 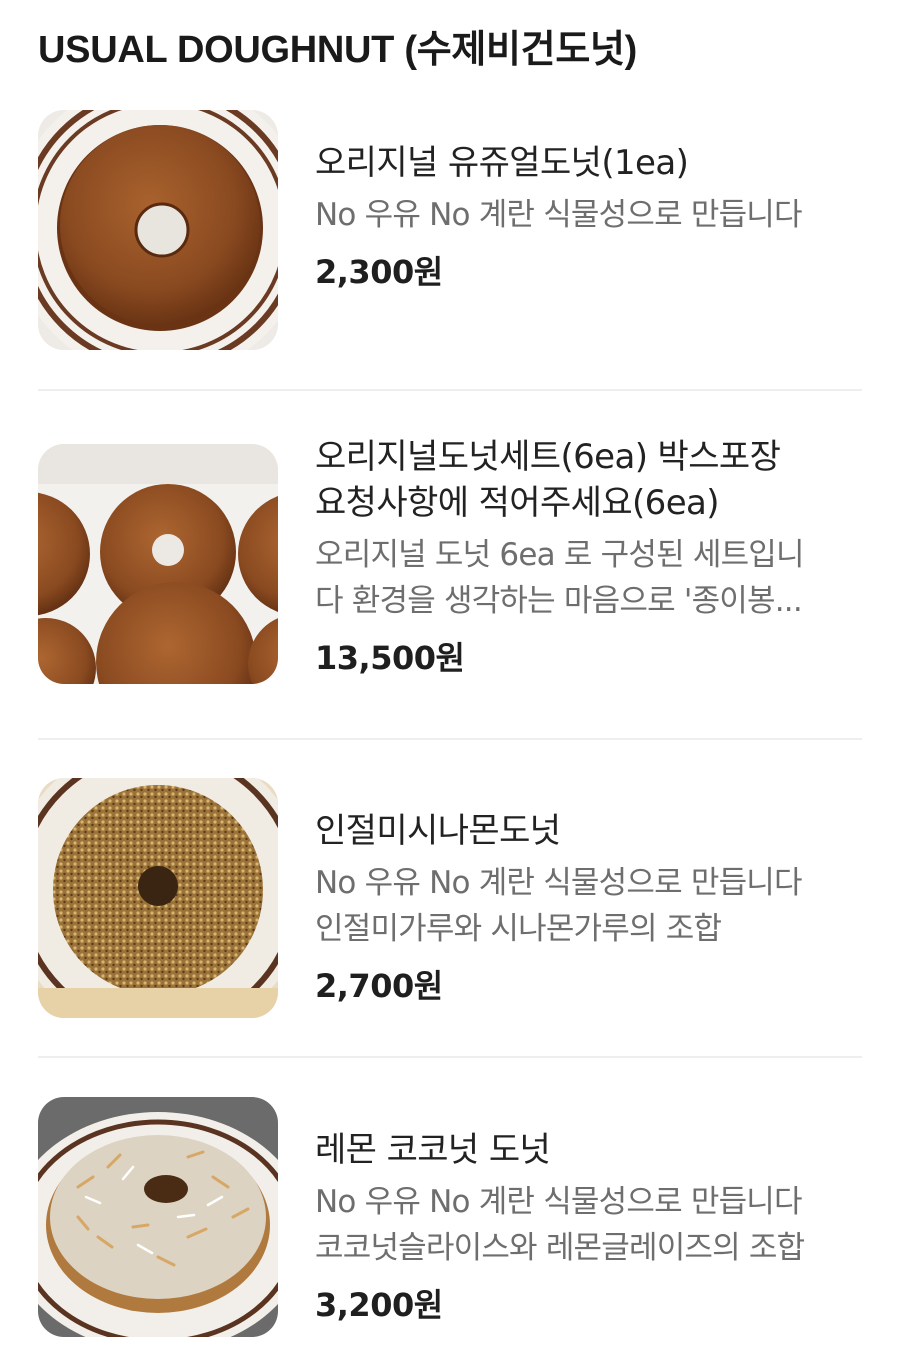 I want to click on item-price: 2,300원, so click(x=379, y=272).